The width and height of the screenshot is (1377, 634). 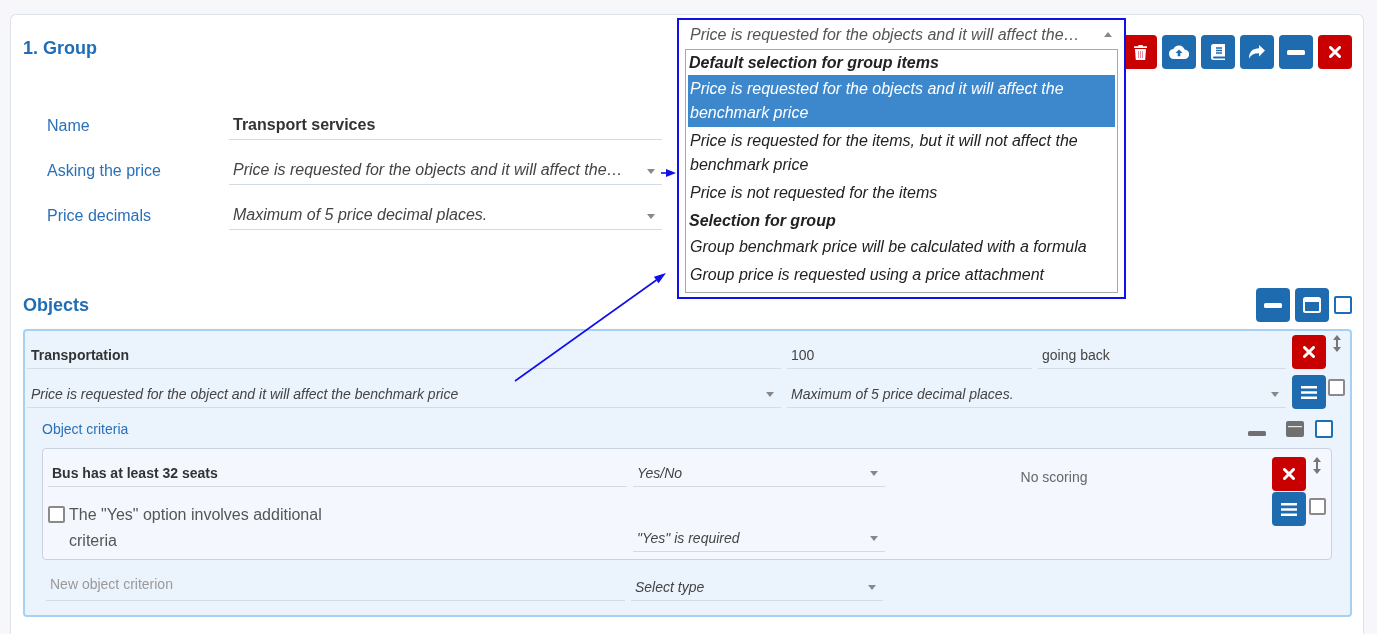 What do you see at coordinates (445, 126) in the screenshot?
I see `text-field: Transport services` at bounding box center [445, 126].